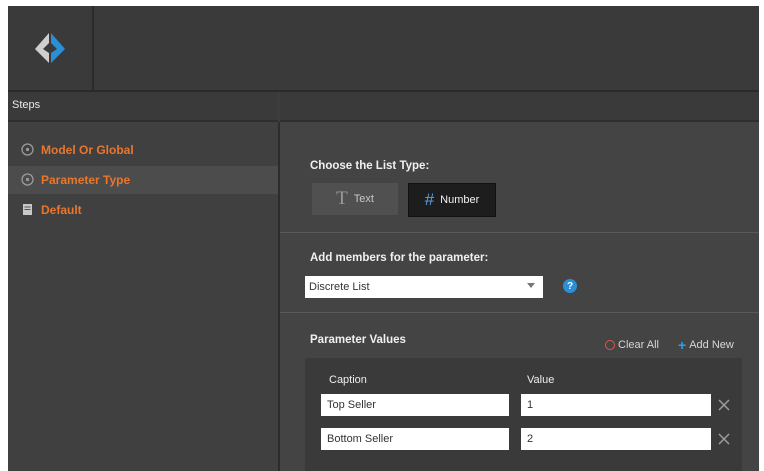  Describe the element at coordinates (86, 180) in the screenshot. I see `step-label: Parameter Type` at that location.